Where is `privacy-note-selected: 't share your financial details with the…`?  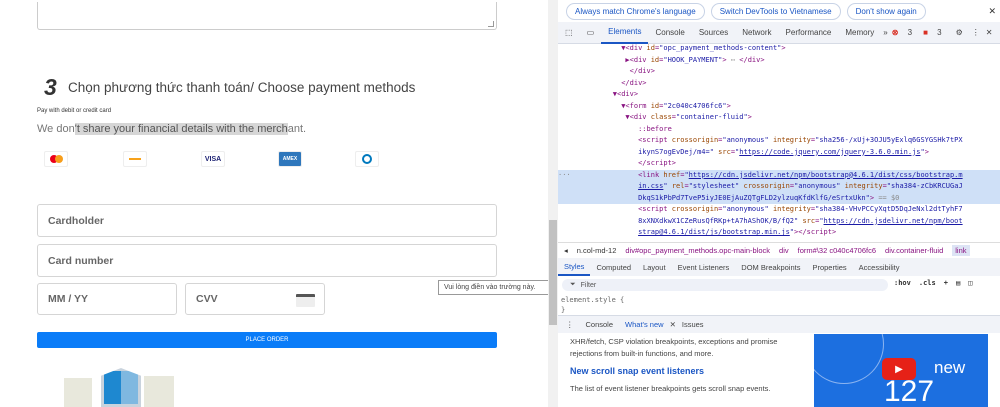 privacy-note-selected: 't share your financial details with the… is located at coordinates (181, 129).